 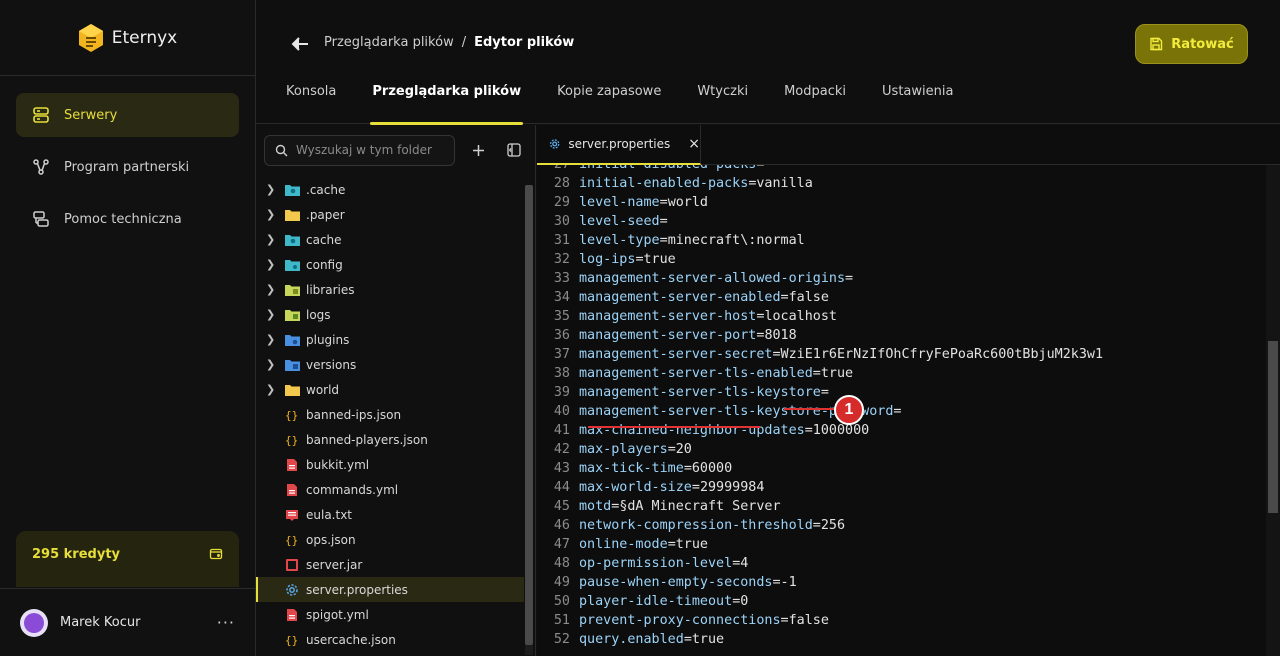 What do you see at coordinates (820, 278) in the screenshot?
I see `code-line: 33 management-server-allowed-origins=` at bounding box center [820, 278].